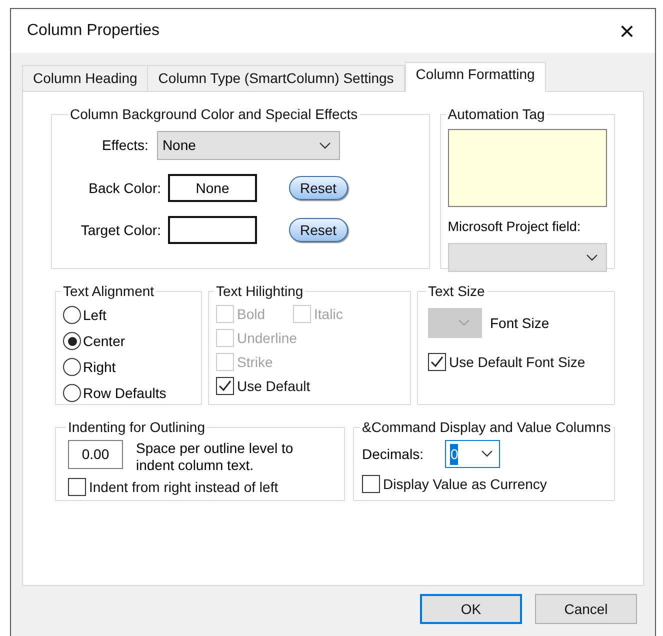 Image resolution: width=663 pixels, height=636 pixels. I want to click on checkbox-label: Use Default, so click(273, 386).